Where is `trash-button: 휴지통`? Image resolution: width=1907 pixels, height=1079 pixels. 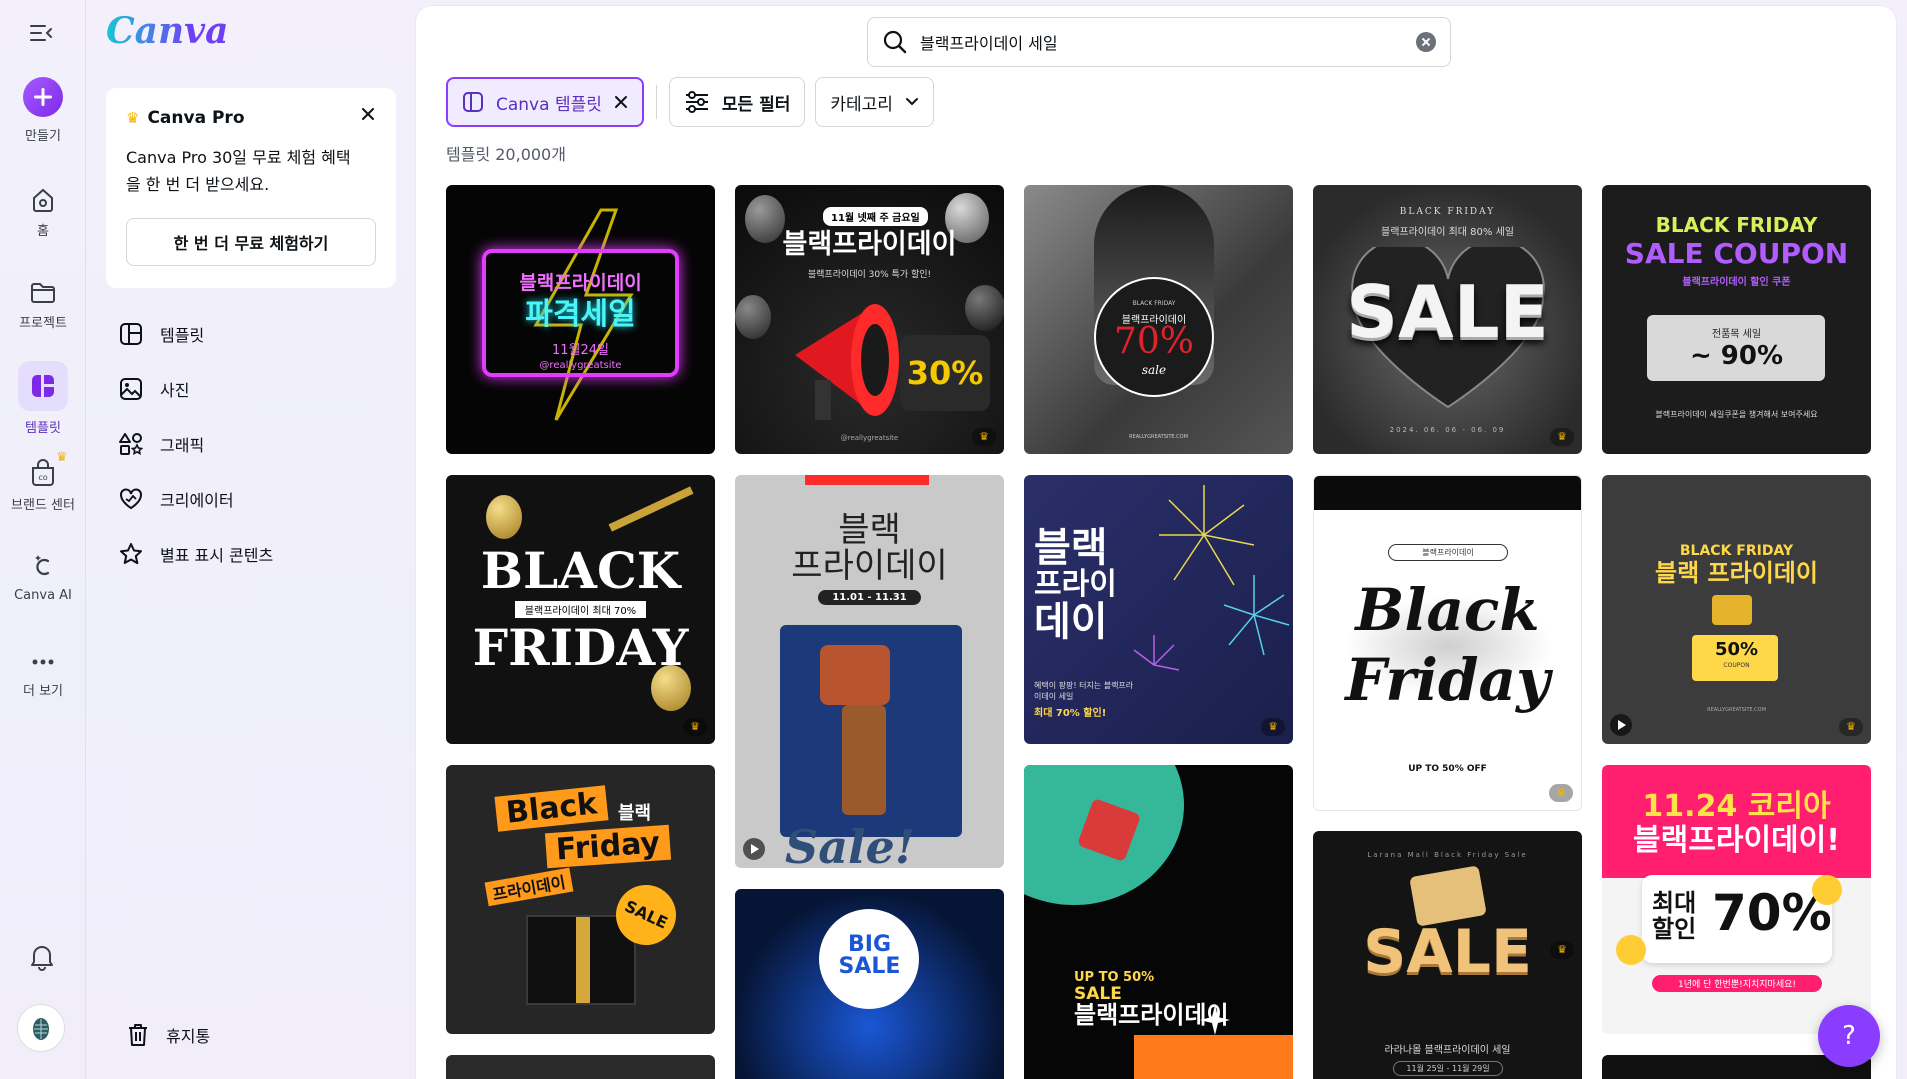
trash-button: 휴지통 is located at coordinates (168, 1035).